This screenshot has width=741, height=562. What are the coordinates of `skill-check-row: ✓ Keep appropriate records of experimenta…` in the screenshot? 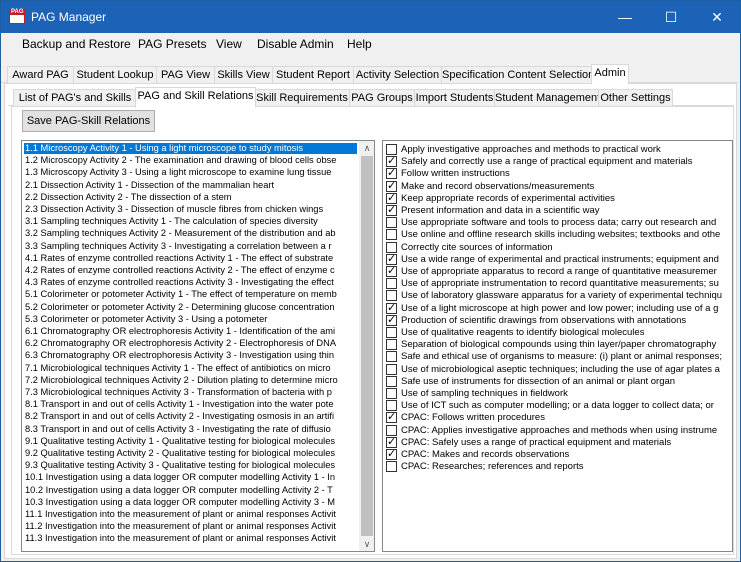 It's located at (558, 198).